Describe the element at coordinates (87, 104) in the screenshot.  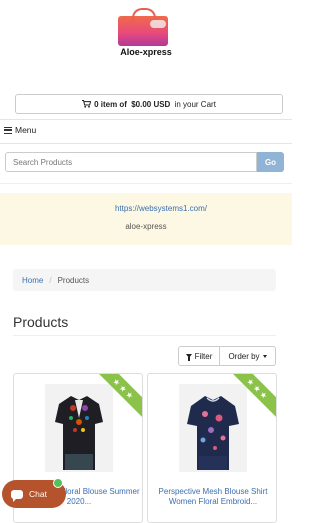
I see `cart-icon` at that location.